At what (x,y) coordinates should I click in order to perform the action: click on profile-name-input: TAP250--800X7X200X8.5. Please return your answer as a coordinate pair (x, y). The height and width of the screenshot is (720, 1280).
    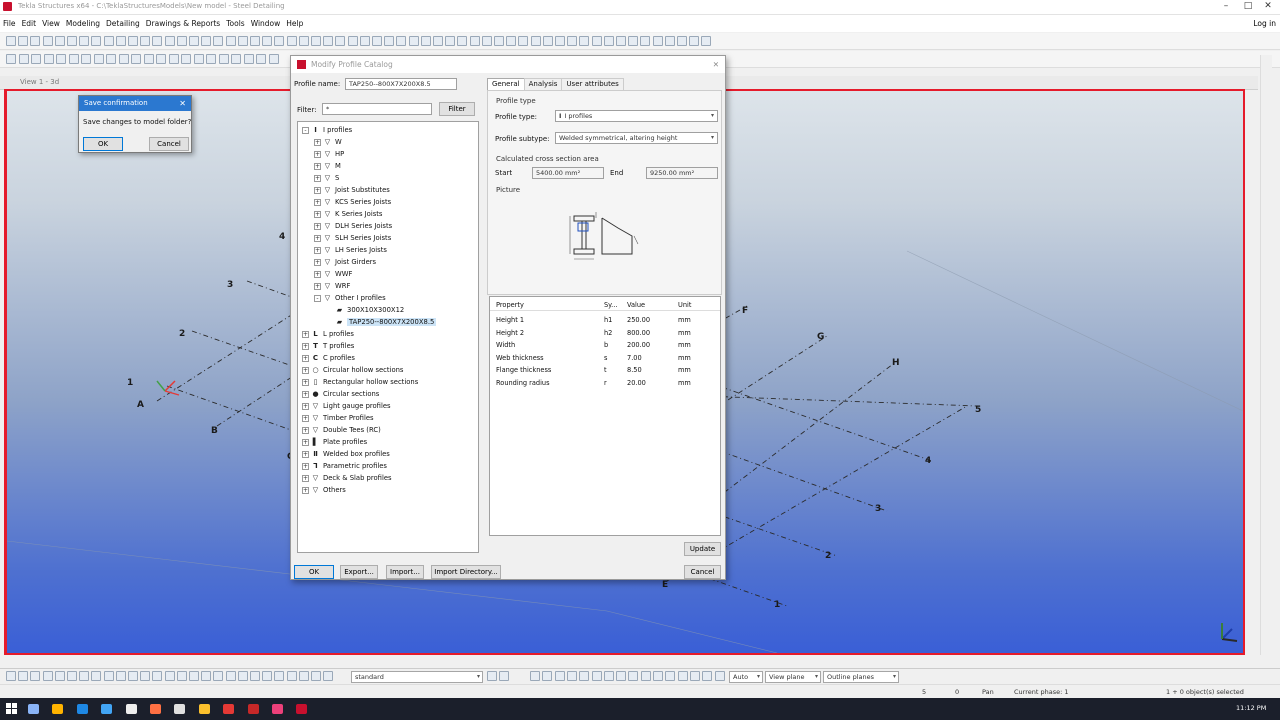
    Looking at the image, I should click on (401, 84).